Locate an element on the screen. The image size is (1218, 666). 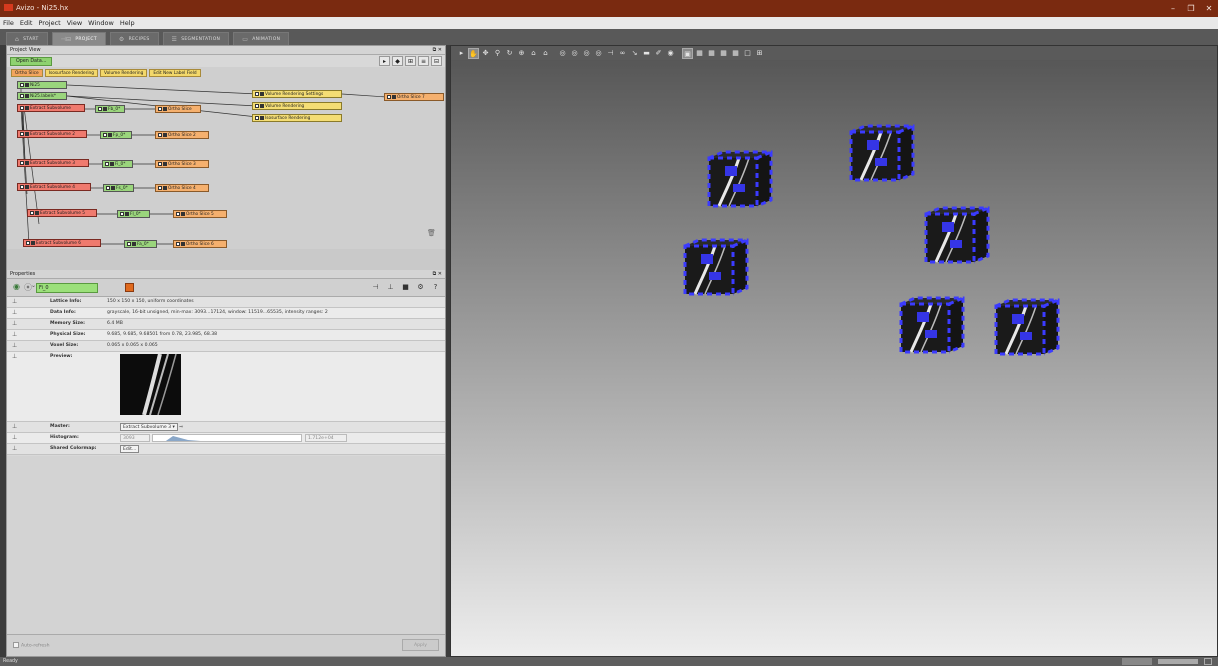
histogram-min-field: 3093 is located at coordinates (135, 438).